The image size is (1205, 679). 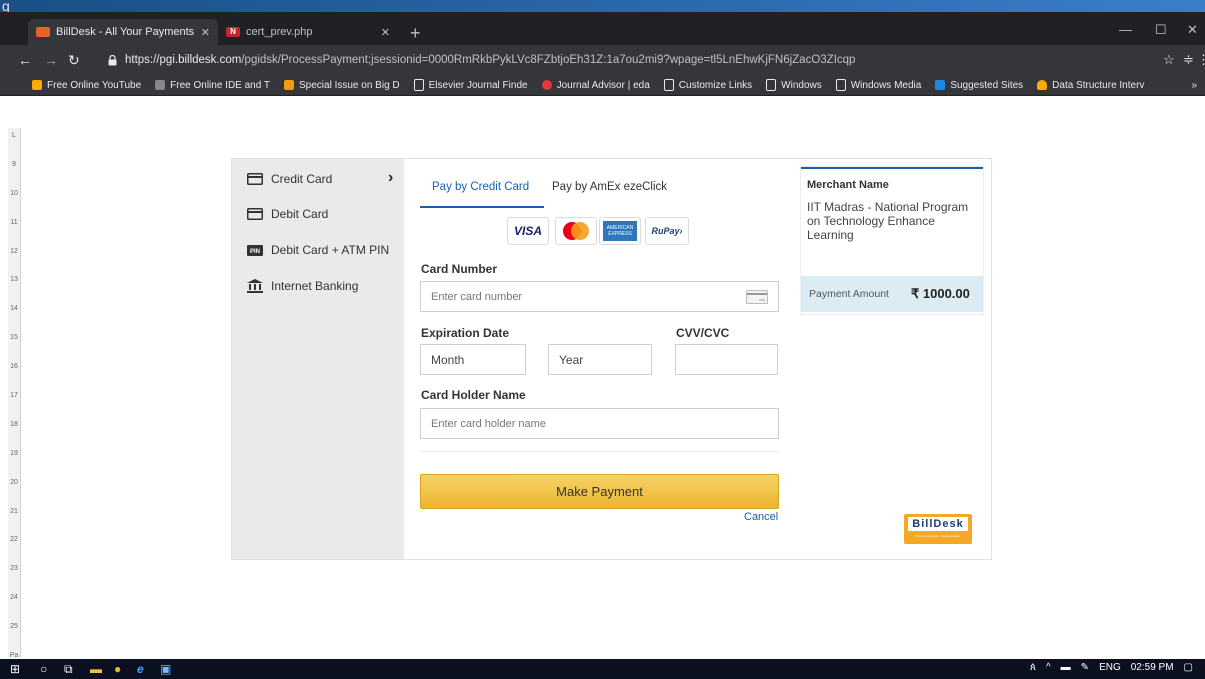 I want to click on new-tab-button: +, so click(x=415, y=33).